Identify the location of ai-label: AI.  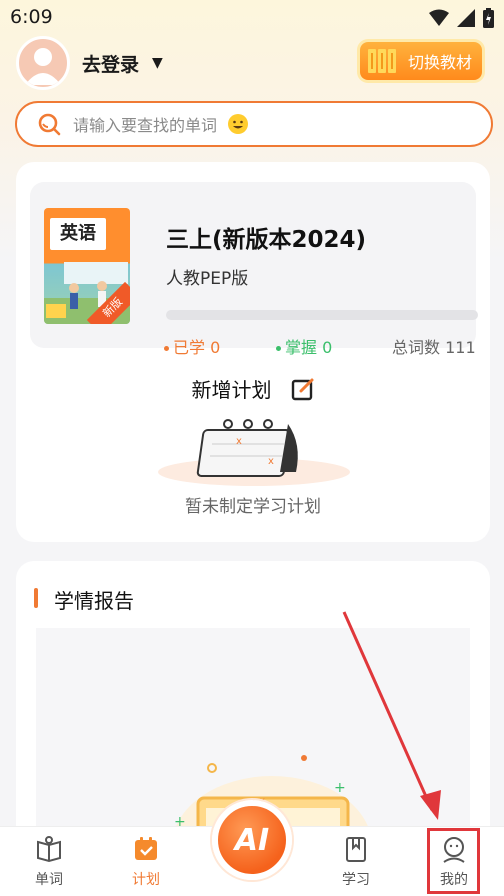
(252, 840).